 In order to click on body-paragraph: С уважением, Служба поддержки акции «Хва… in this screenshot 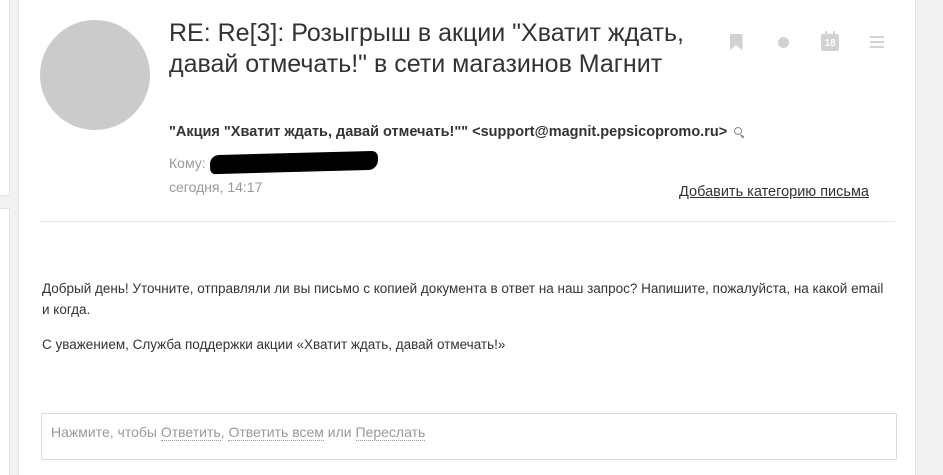, I will do `click(274, 344)`.